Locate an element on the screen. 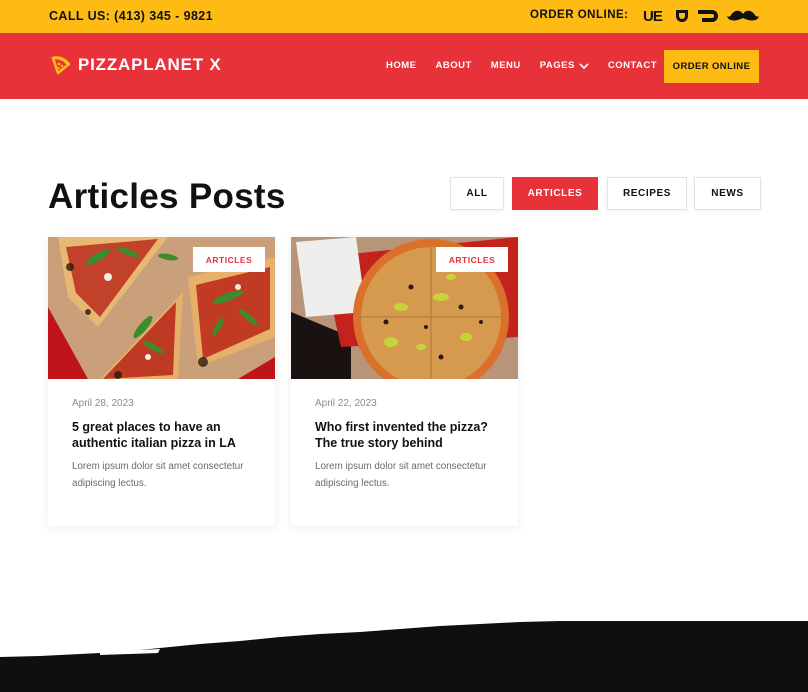 The image size is (808, 692). filter-all: ALL is located at coordinates (477, 193).